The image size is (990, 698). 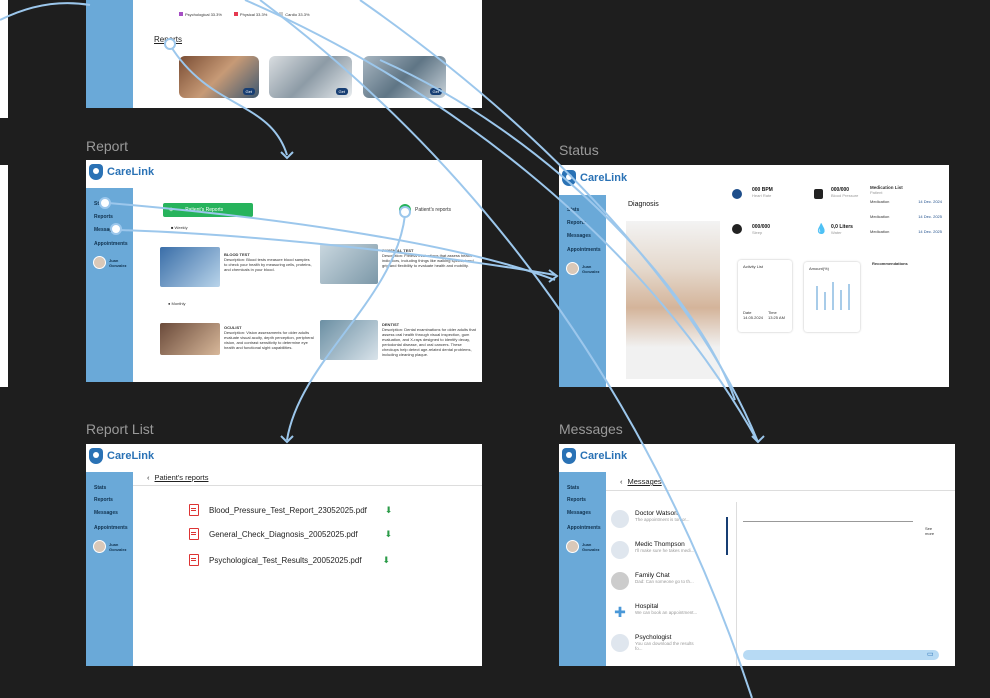 I want to click on physical-test-image, so click(x=349, y=264).